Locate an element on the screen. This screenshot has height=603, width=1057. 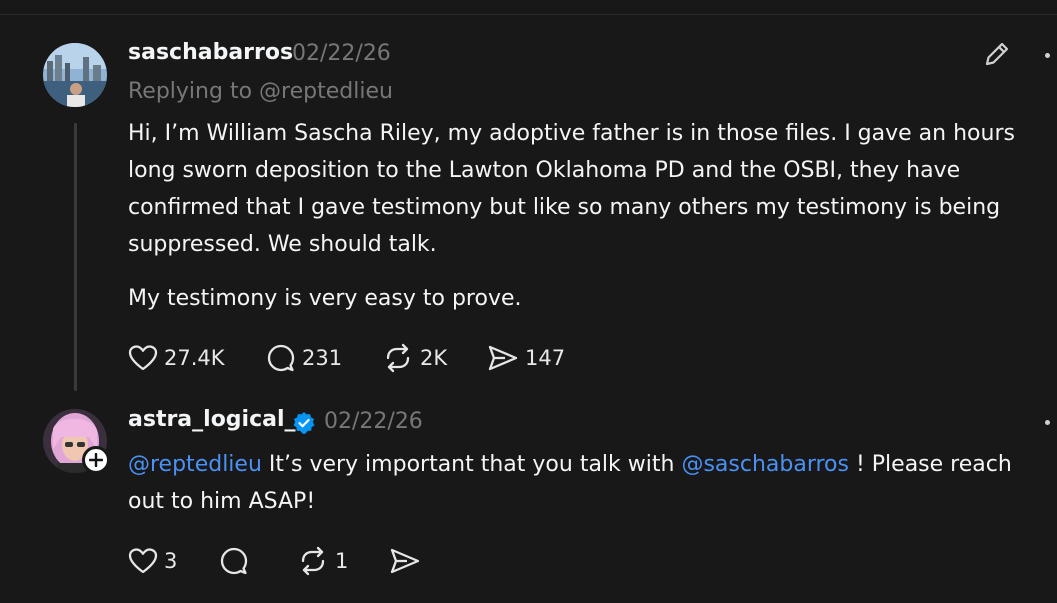
post-actions: 27.4K 231 2K 147 is located at coordinates (346, 358).